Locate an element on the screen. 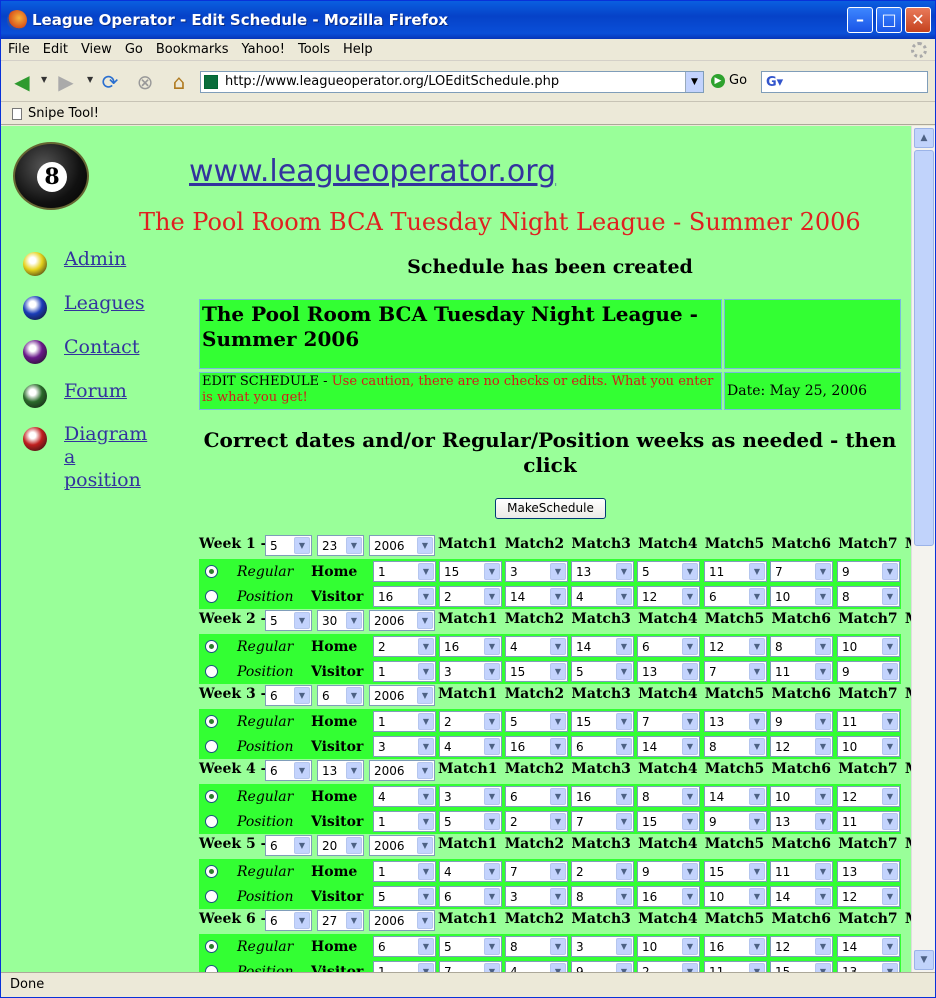 Image resolution: width=936 pixels, height=998 pixels. league-operator-logo: 8 is located at coordinates (51, 176).